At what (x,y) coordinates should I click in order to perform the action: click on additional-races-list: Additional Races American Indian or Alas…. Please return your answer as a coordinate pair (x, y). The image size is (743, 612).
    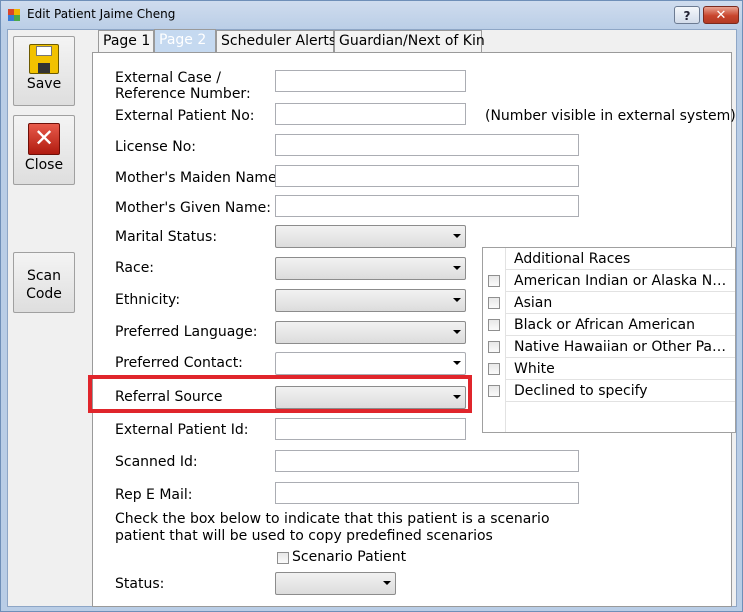
    Looking at the image, I should click on (609, 340).